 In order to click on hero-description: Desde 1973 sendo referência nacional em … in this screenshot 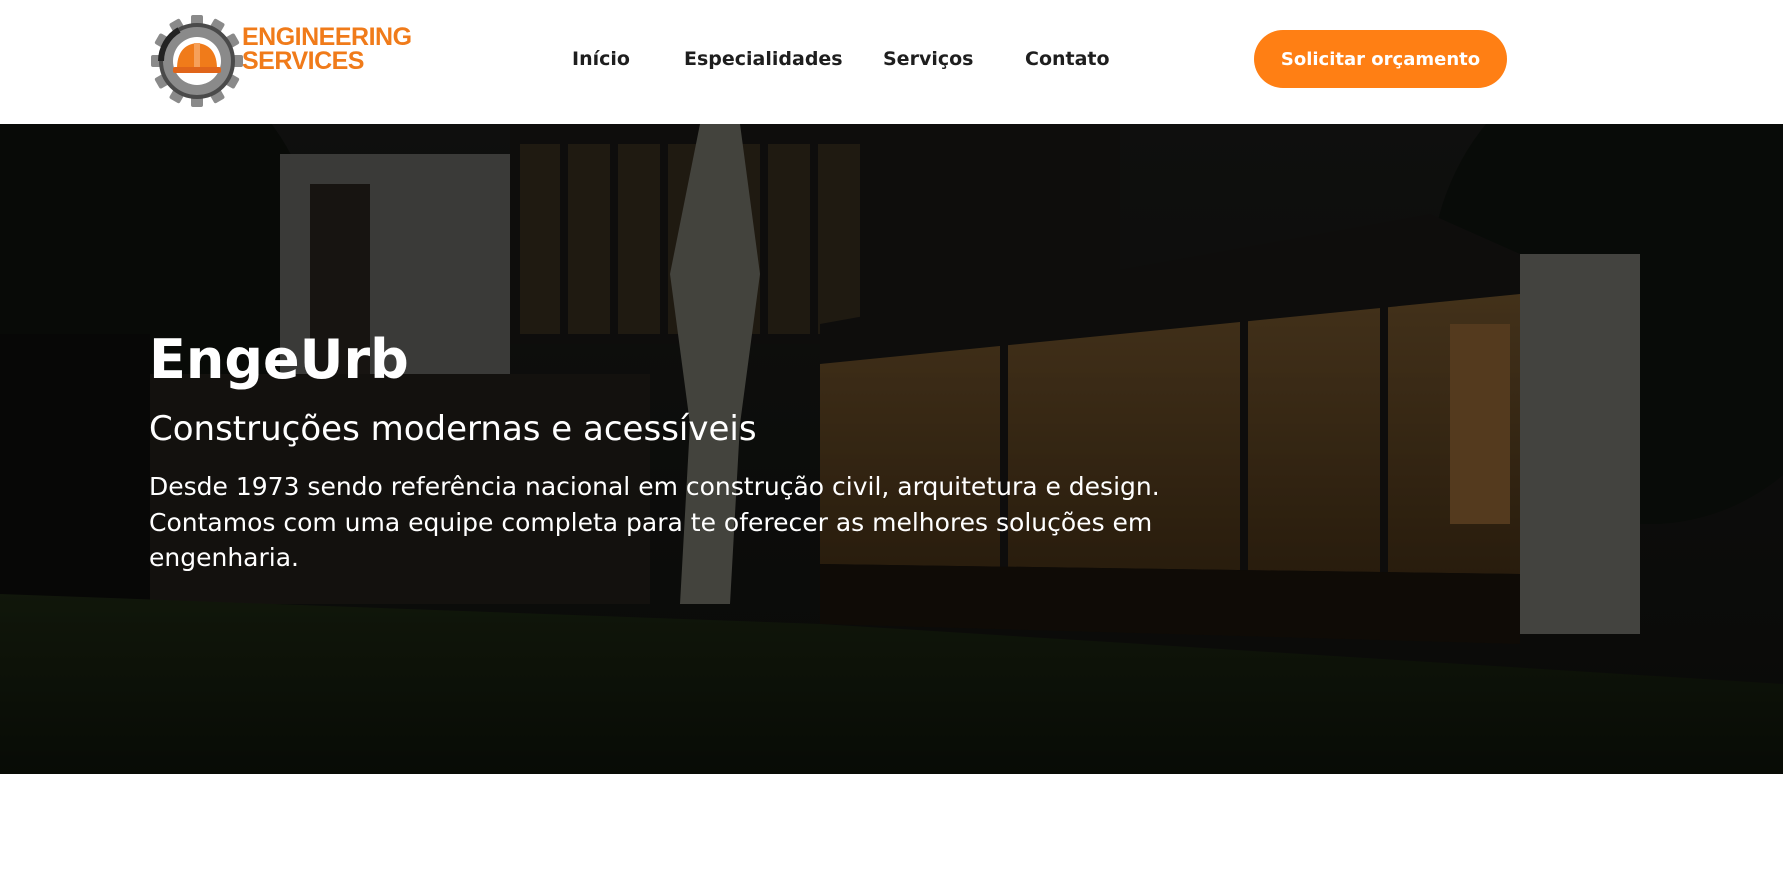, I will do `click(654, 522)`.